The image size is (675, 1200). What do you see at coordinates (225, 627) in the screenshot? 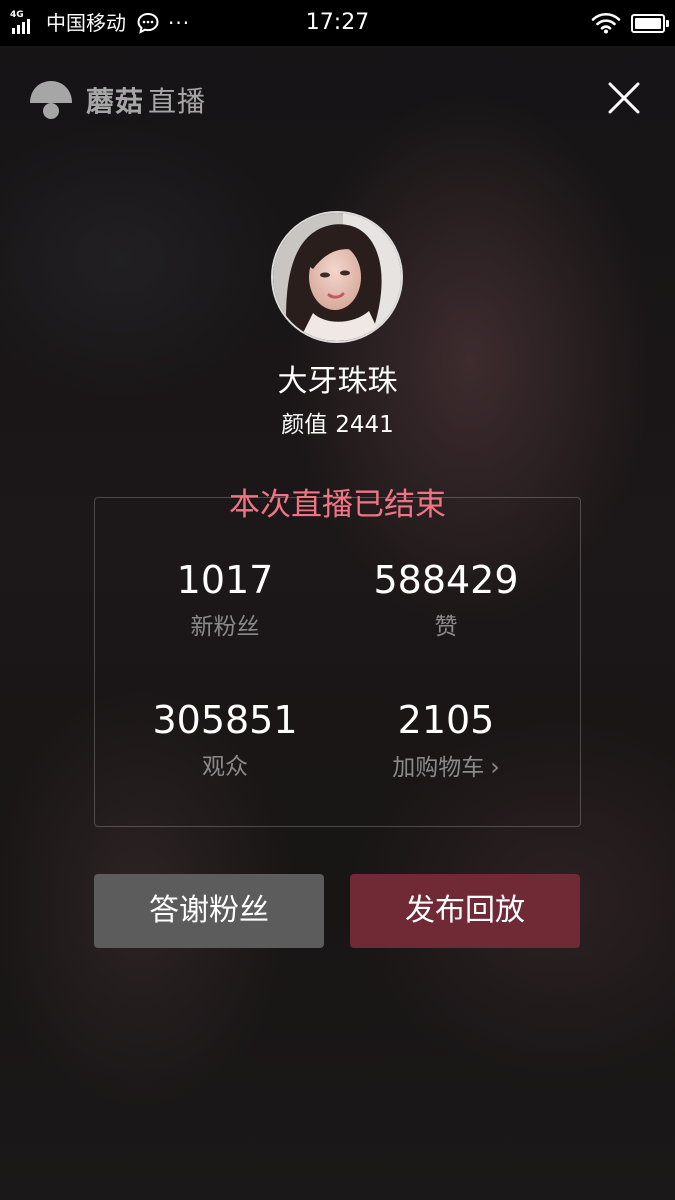
I see `stat-label: 新粉丝` at bounding box center [225, 627].